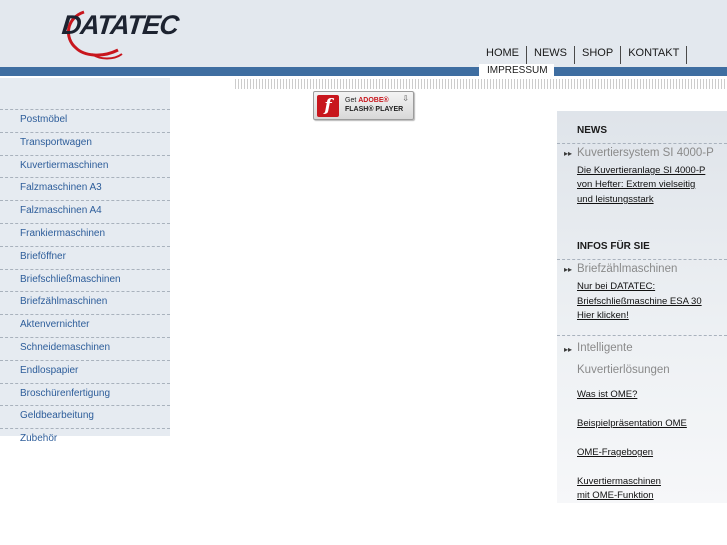  Describe the element at coordinates (654, 55) in the screenshot. I see `nav-kontakt: KONTAKT` at that location.